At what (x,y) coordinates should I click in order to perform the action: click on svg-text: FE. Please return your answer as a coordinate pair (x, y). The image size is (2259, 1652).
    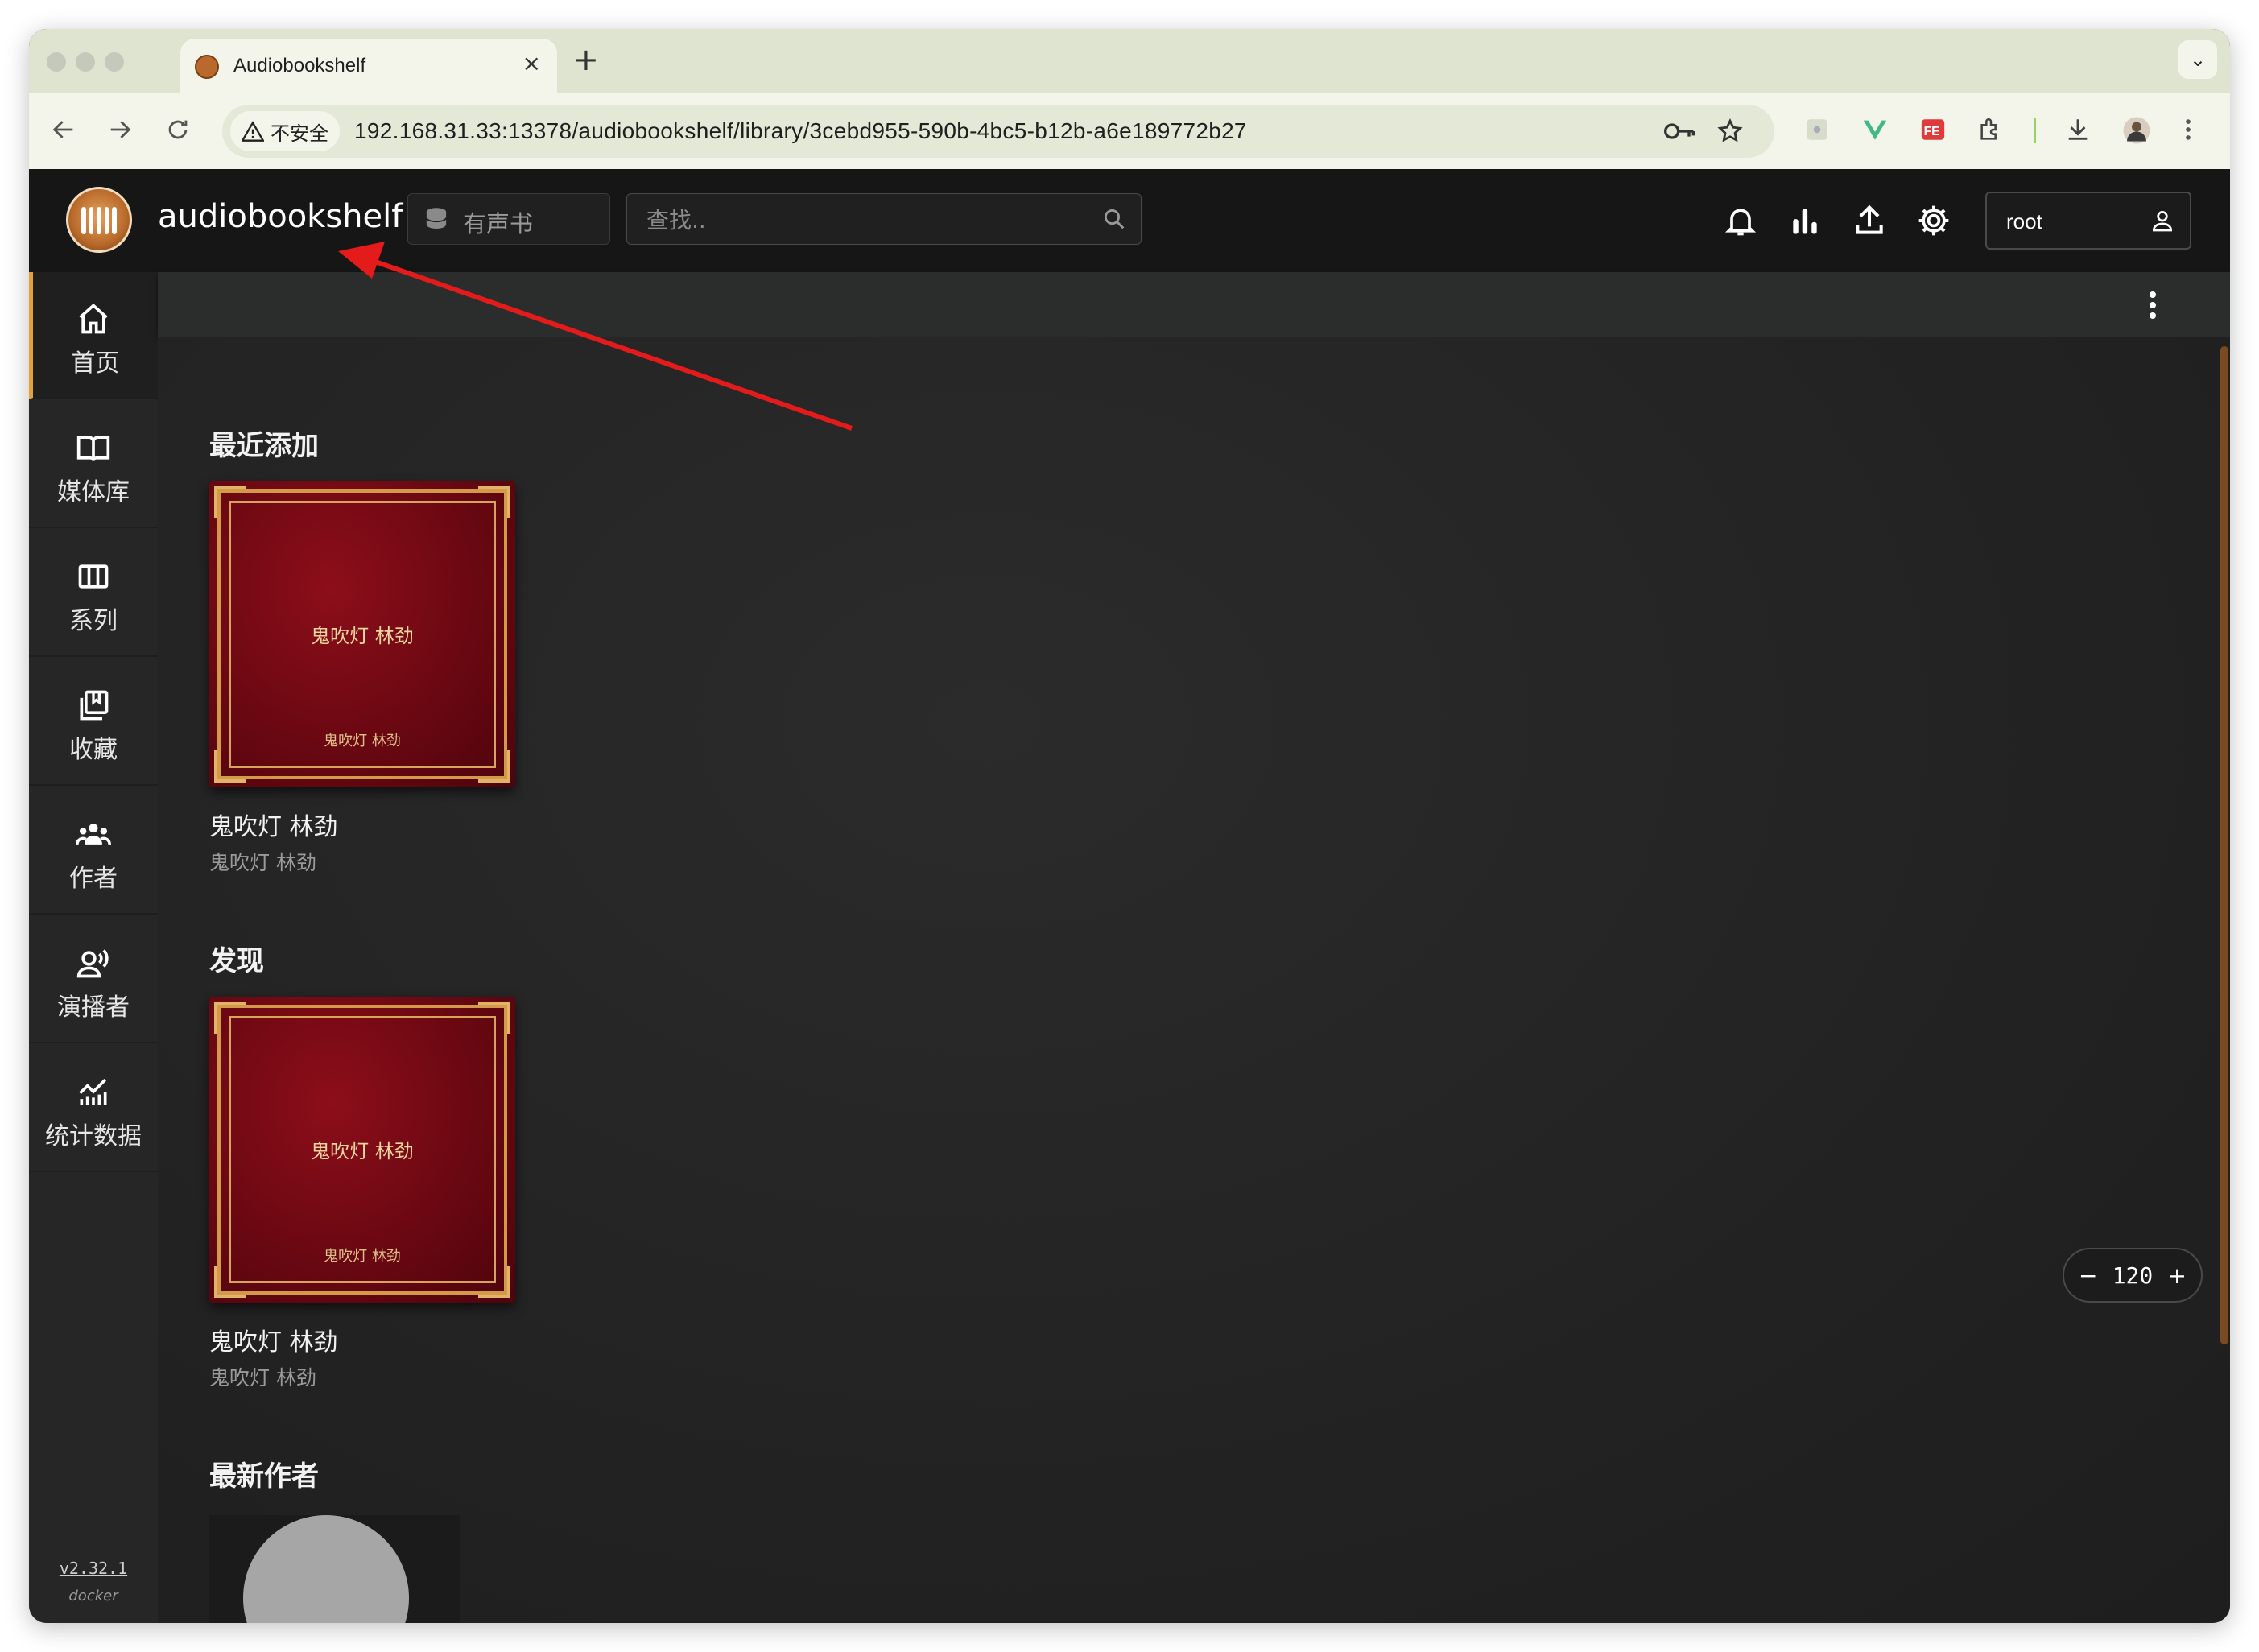
    Looking at the image, I should click on (1932, 131).